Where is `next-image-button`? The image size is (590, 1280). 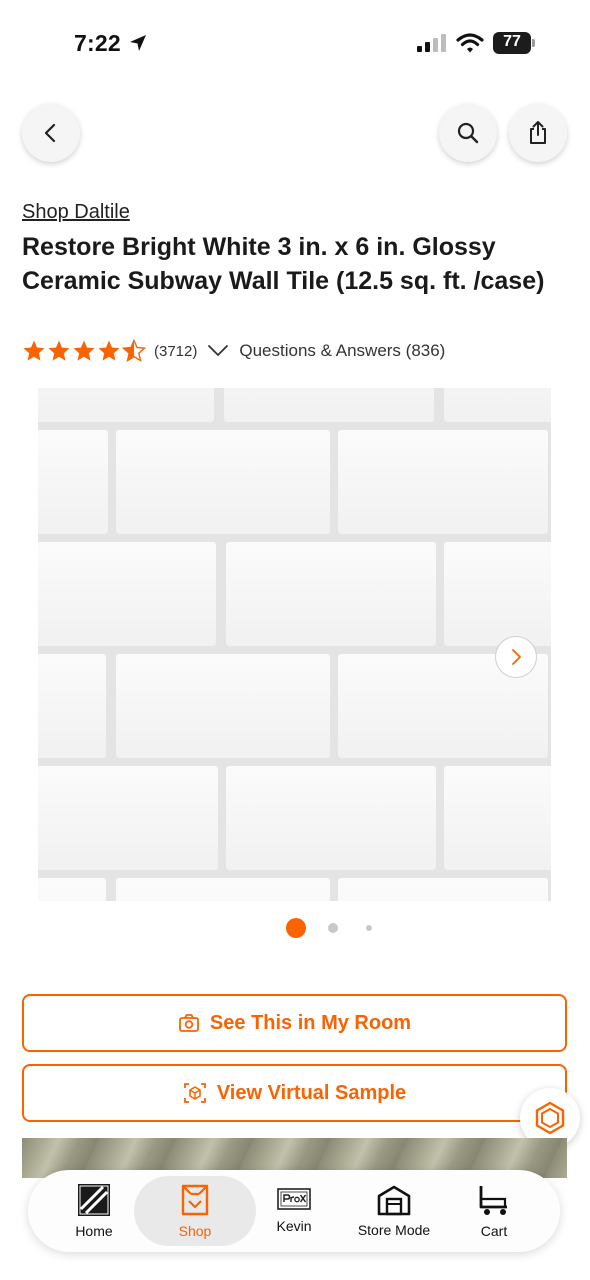 next-image-button is located at coordinates (516, 657).